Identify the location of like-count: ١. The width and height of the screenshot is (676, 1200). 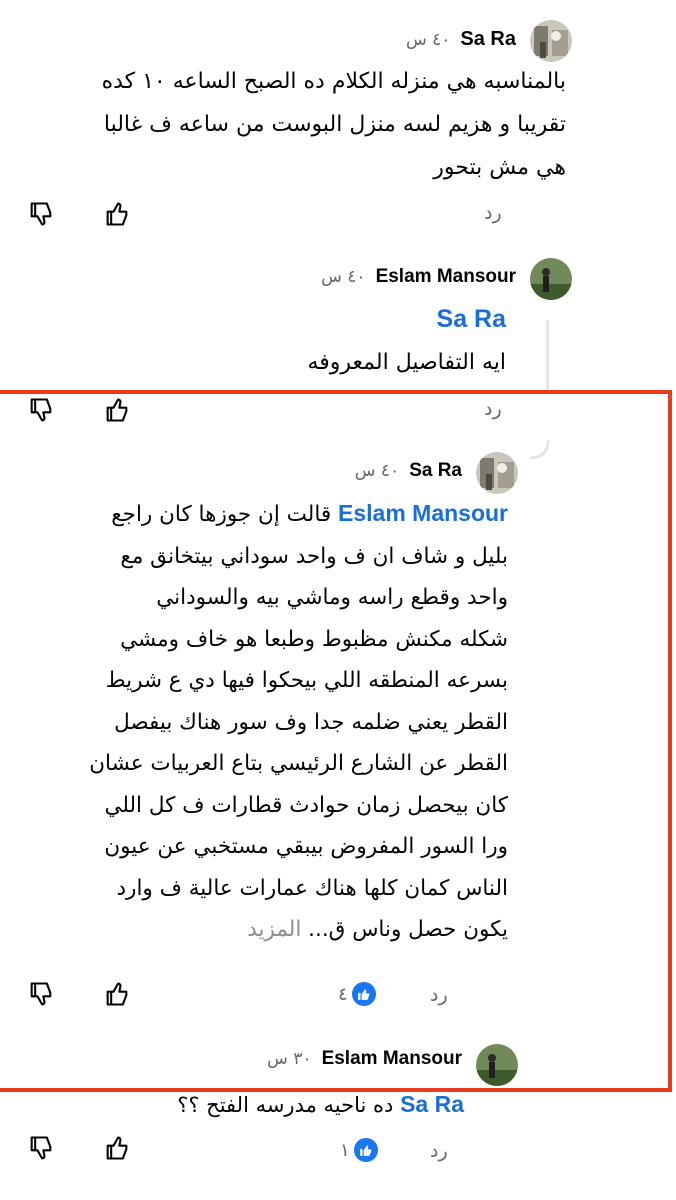
(345, 1150).